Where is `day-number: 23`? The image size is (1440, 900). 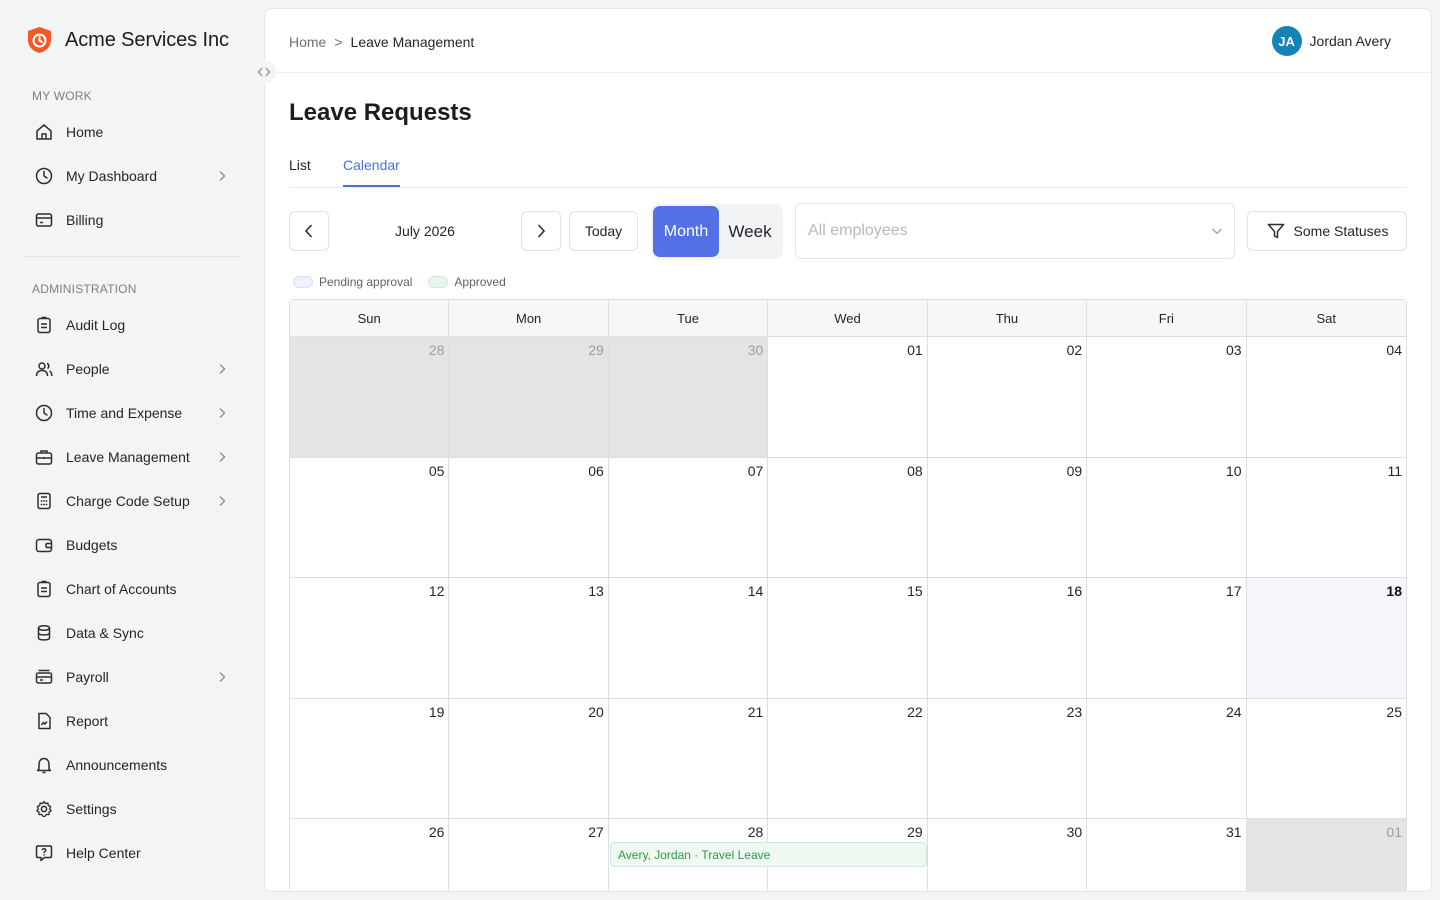
day-number: 23 is located at coordinates (1074, 711).